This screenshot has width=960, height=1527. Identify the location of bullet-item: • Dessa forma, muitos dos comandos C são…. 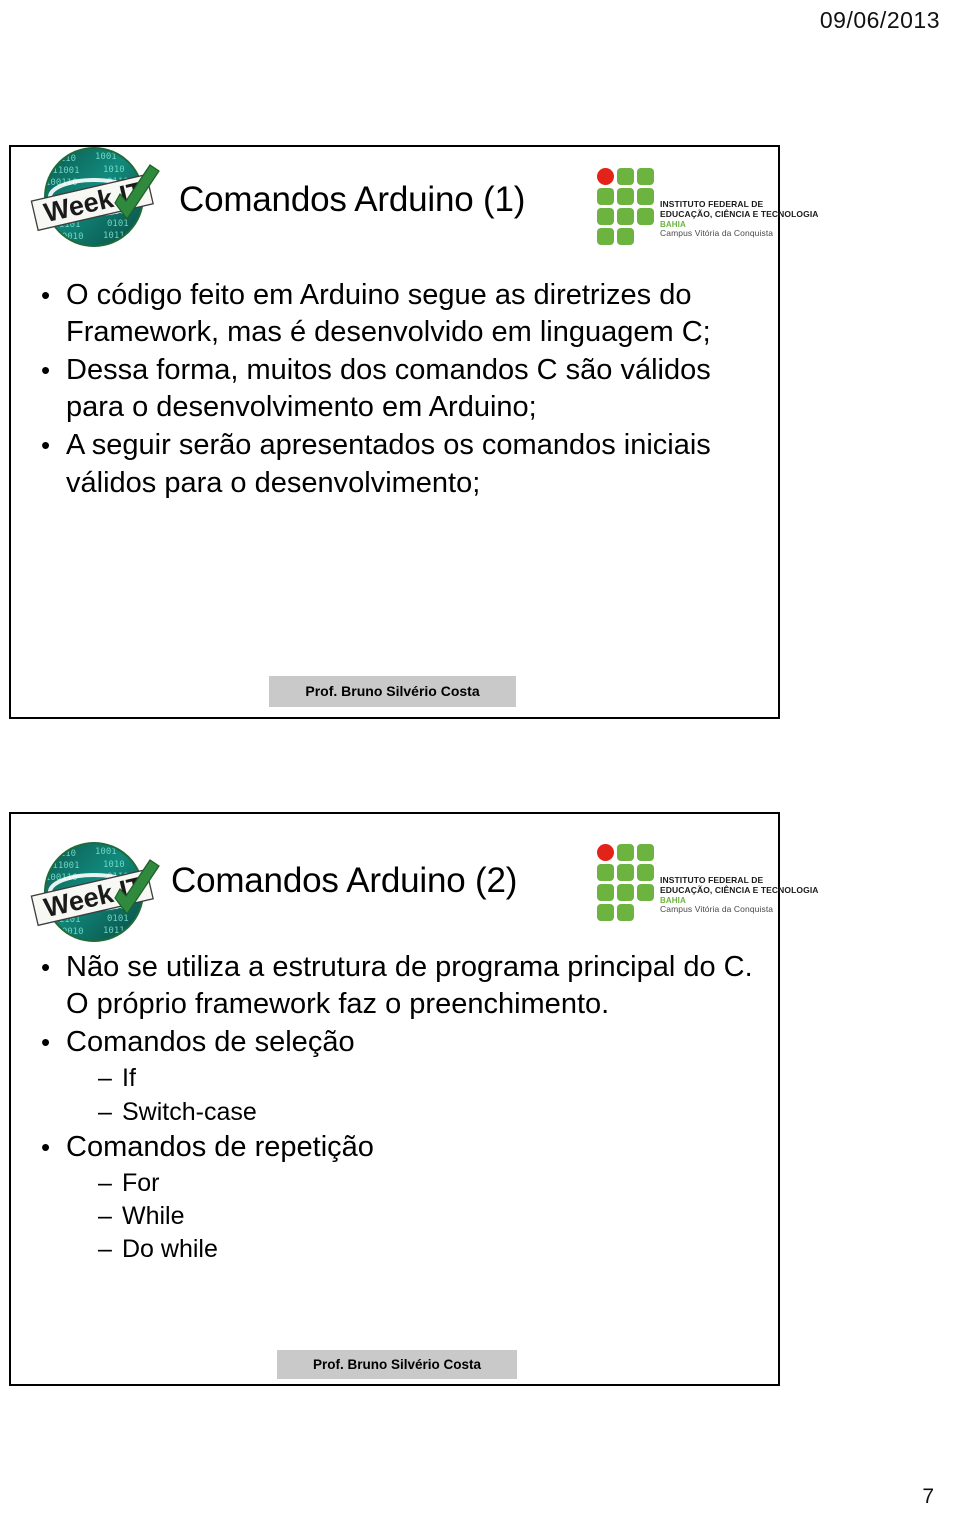
(397, 389).